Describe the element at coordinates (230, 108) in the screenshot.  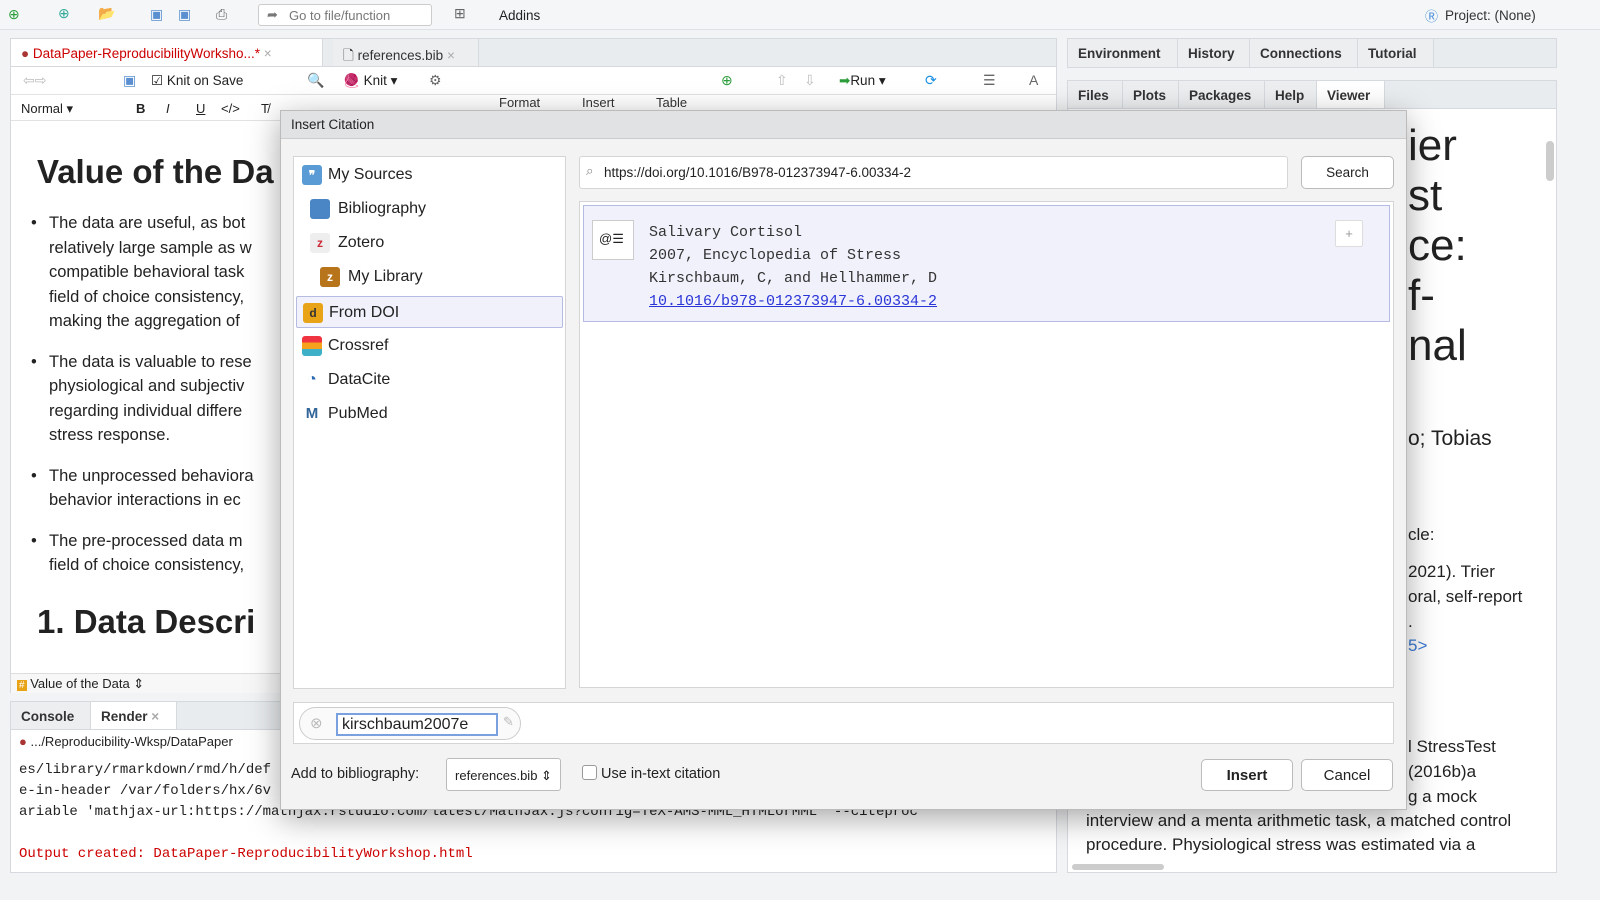
I see `code-button: </>` at that location.